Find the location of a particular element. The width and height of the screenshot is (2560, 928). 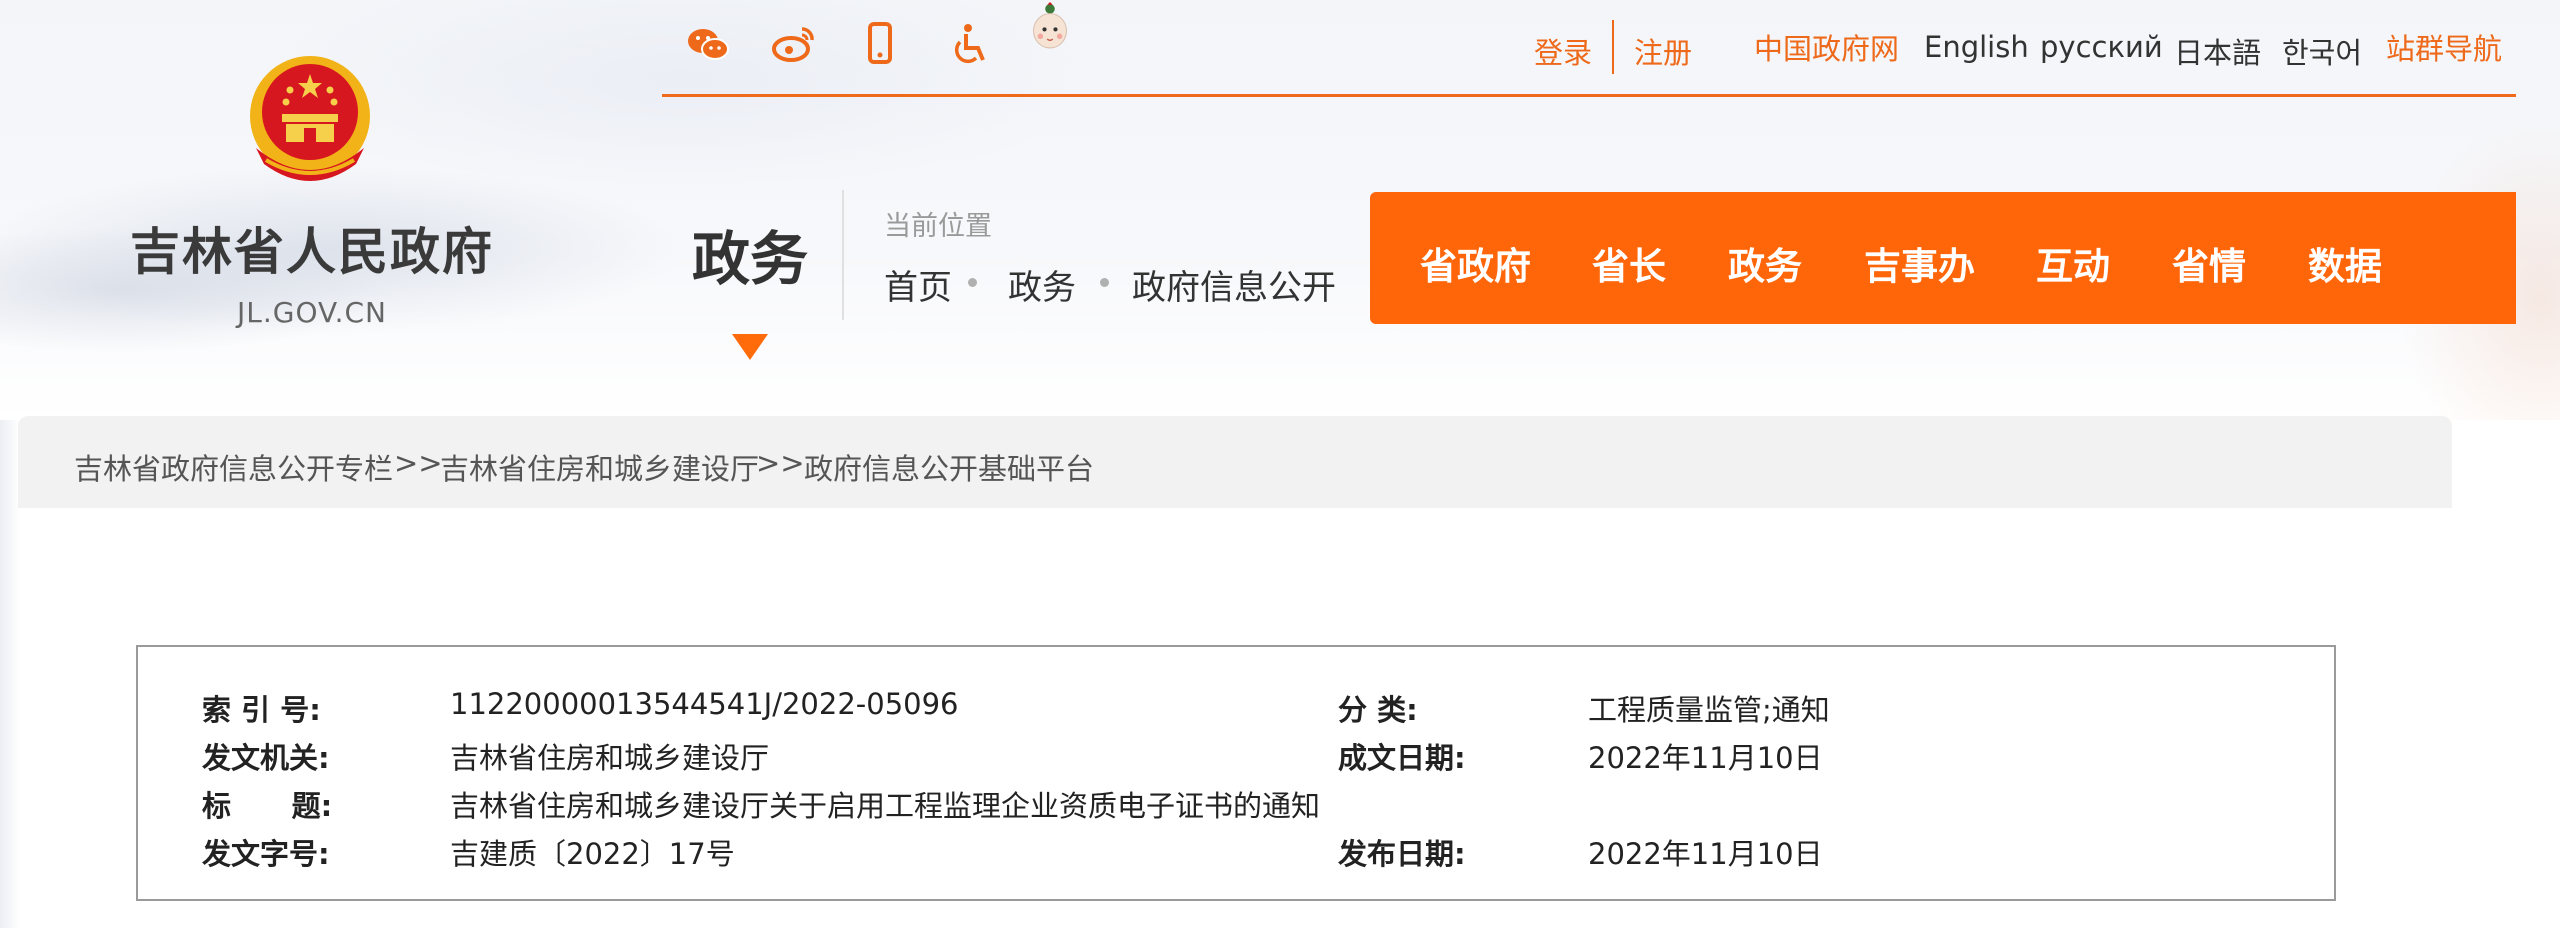

category-value: 工程质量监管;通知 is located at coordinates (1709, 710).